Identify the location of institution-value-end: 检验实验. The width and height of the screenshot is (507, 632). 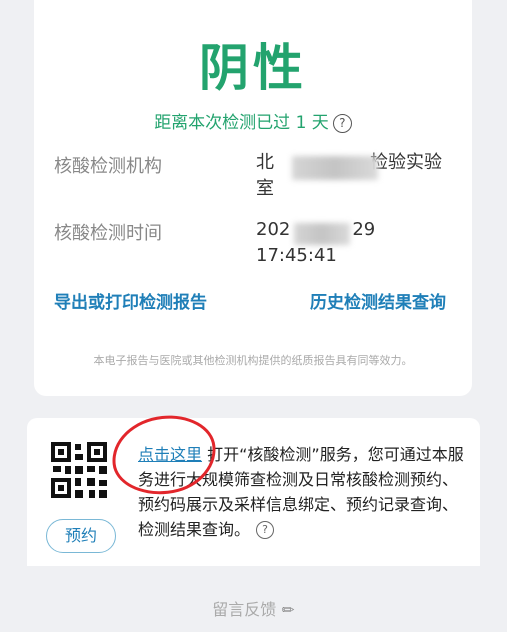
(406, 162).